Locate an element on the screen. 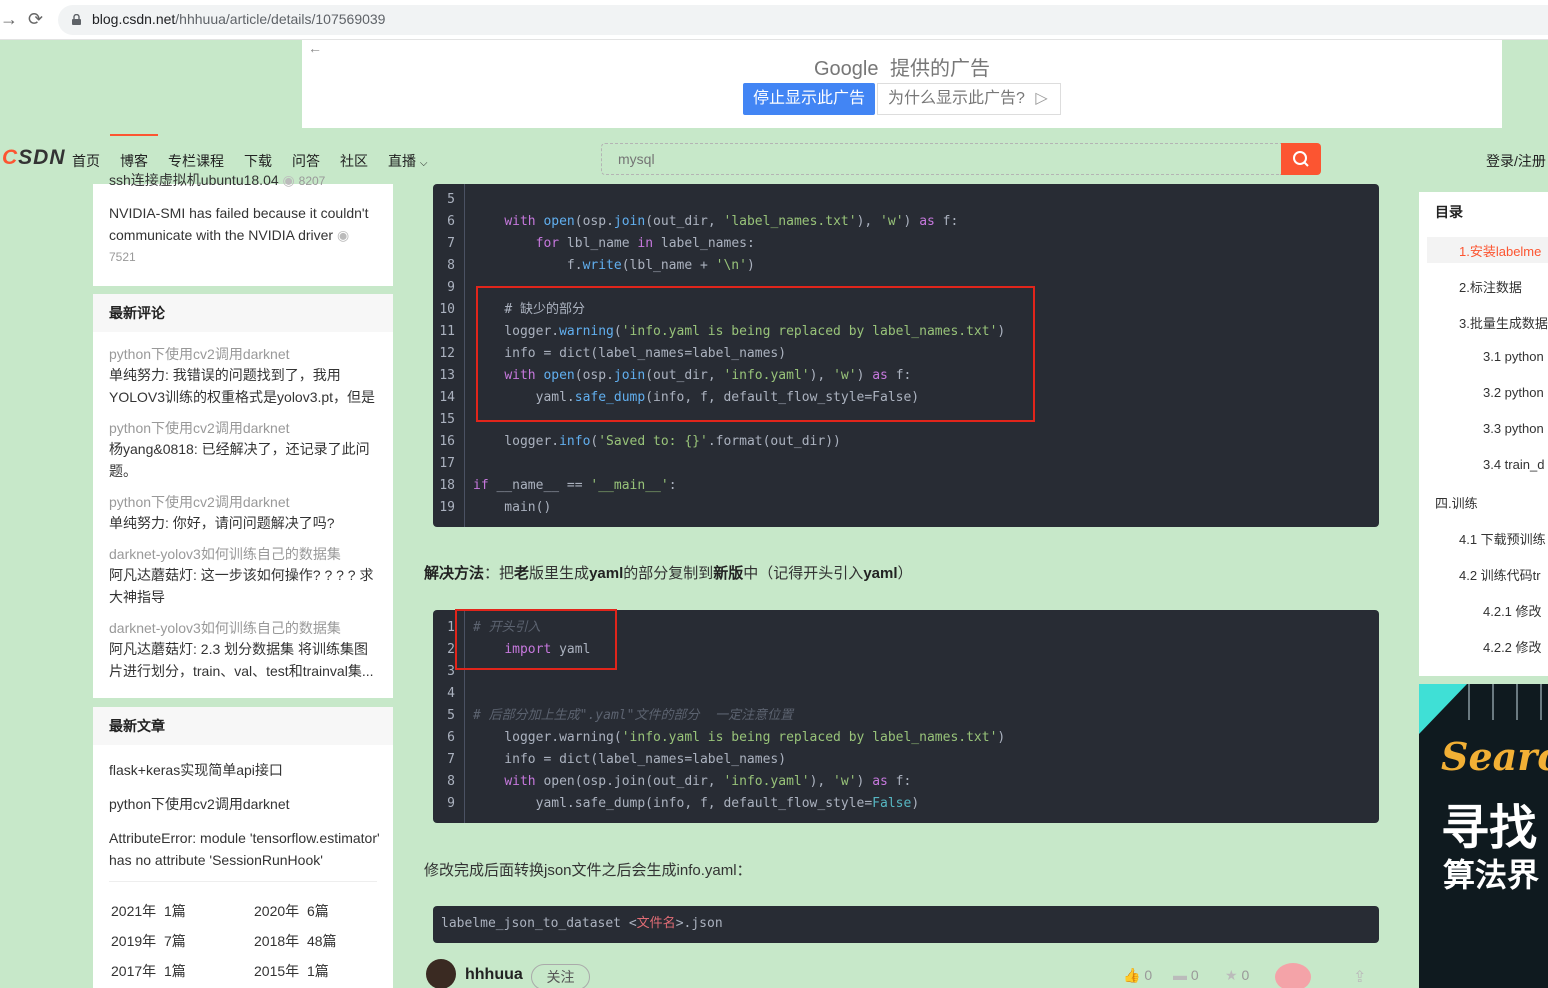 This screenshot has height=988, width=1548. share-icon: ⇪ is located at coordinates (1359, 977).